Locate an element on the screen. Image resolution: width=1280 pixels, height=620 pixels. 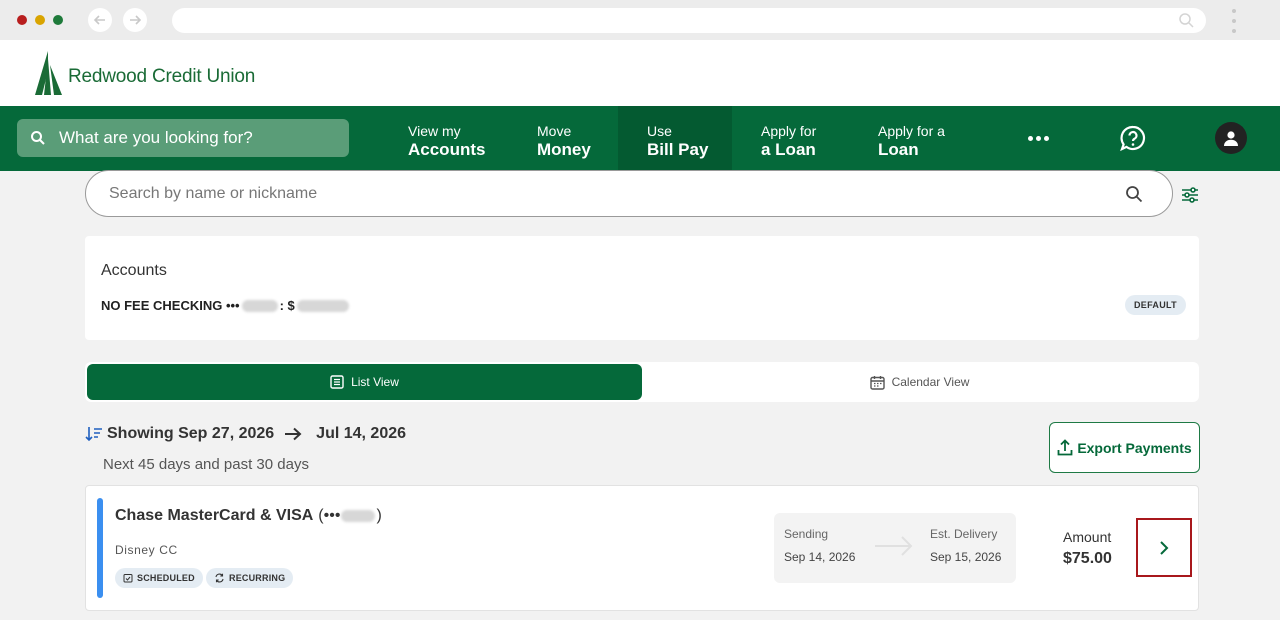
default-badge: DEFAULT is located at coordinates (1155, 305).